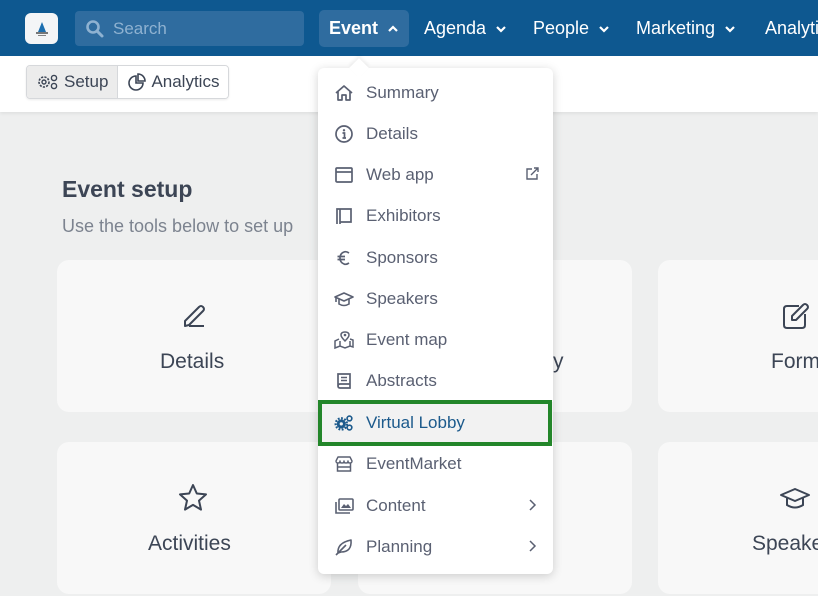 The width and height of the screenshot is (818, 596). I want to click on nav-event-label: Event, so click(354, 28).